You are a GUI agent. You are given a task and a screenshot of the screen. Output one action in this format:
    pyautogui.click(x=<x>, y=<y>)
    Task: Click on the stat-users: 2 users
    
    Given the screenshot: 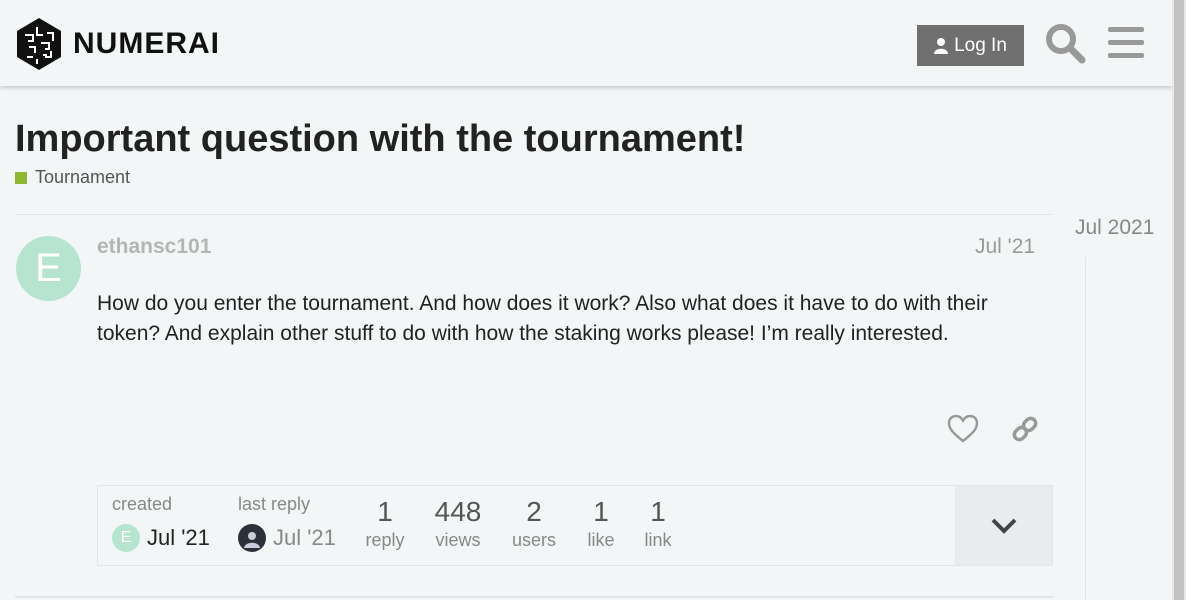 What is the action you would take?
    pyautogui.click(x=534, y=523)
    